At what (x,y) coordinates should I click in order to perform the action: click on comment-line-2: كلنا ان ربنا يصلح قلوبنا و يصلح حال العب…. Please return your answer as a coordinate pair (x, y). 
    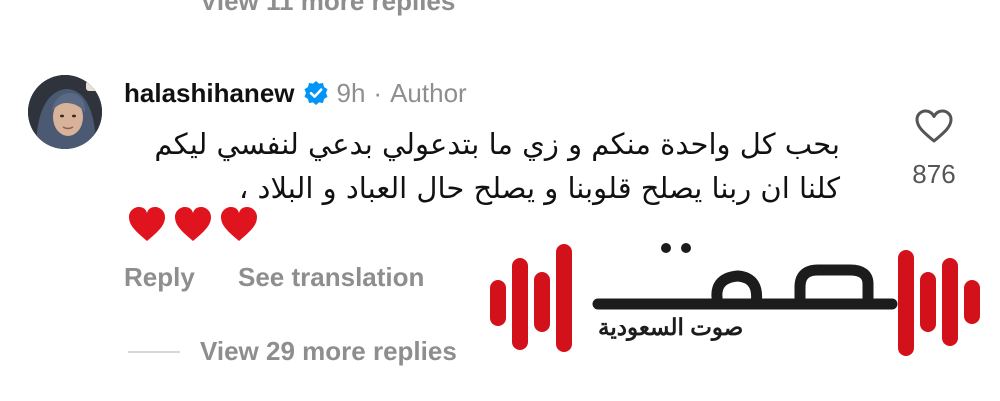
    Looking at the image, I should click on (539, 188).